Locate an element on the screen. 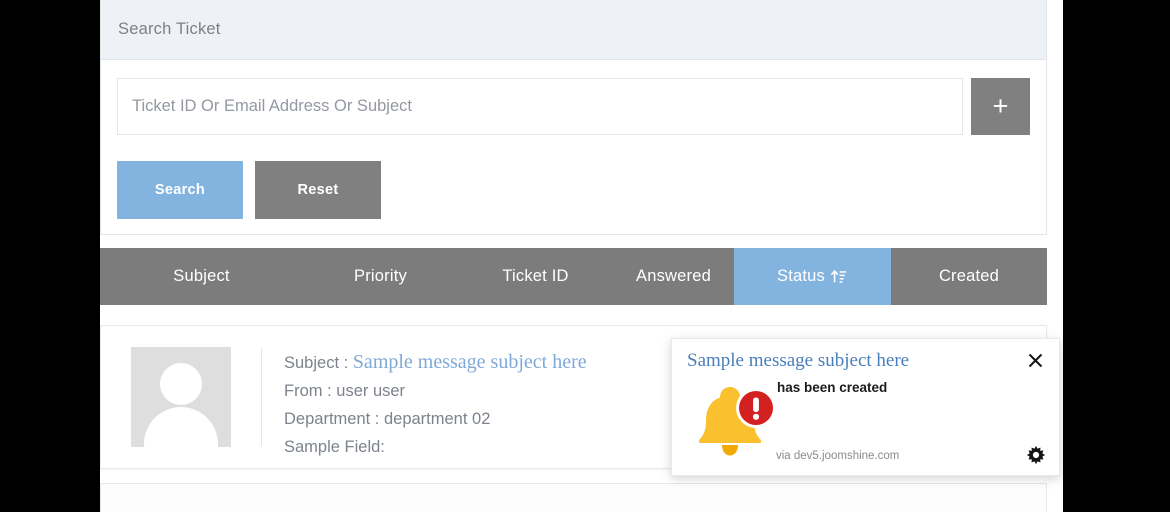 This screenshot has height=512, width=1170. table-row is located at coordinates (573, 497).